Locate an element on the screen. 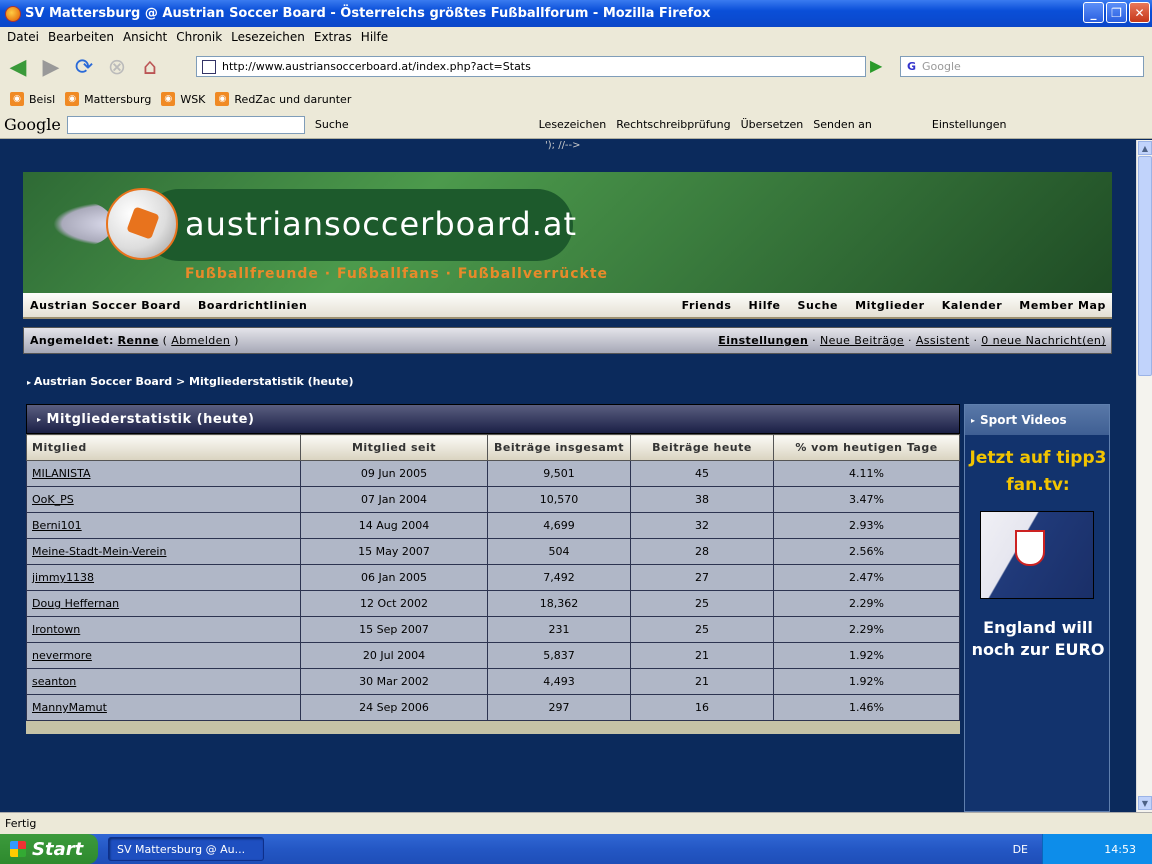 This screenshot has width=1152, height=864. nav-kalender: Kalender is located at coordinates (972, 305).